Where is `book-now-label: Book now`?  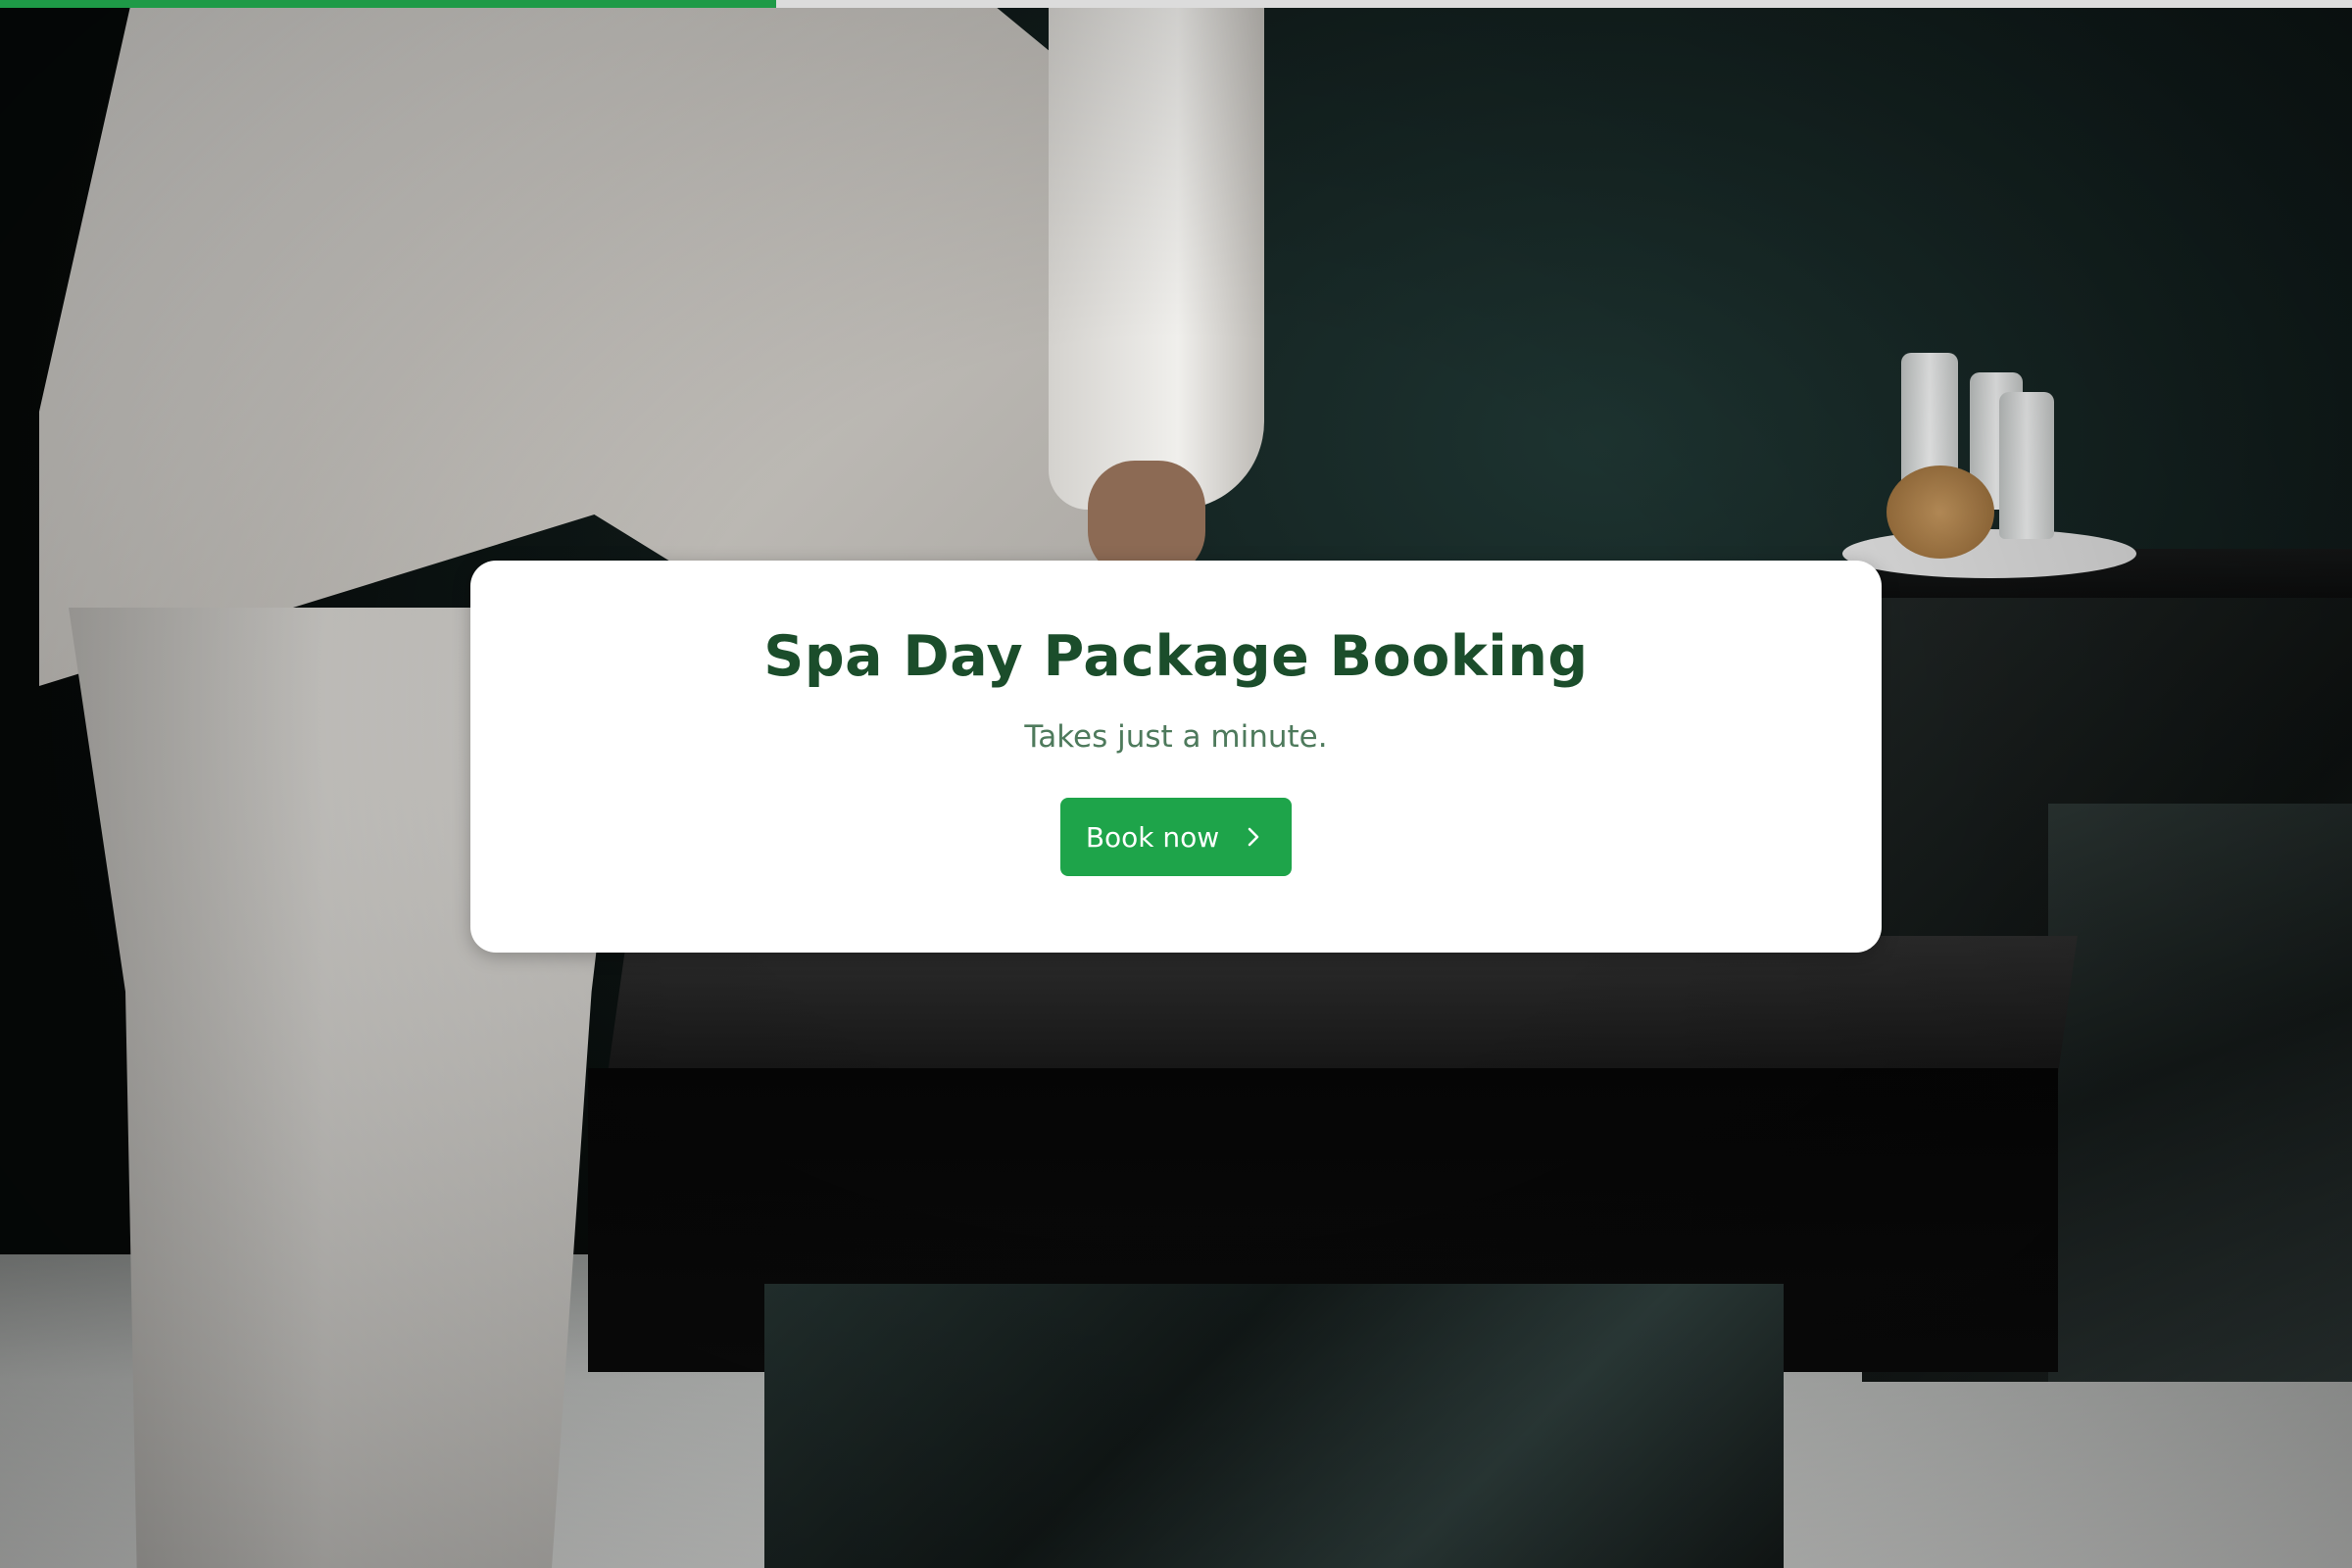 book-now-label: Book now is located at coordinates (1152, 837).